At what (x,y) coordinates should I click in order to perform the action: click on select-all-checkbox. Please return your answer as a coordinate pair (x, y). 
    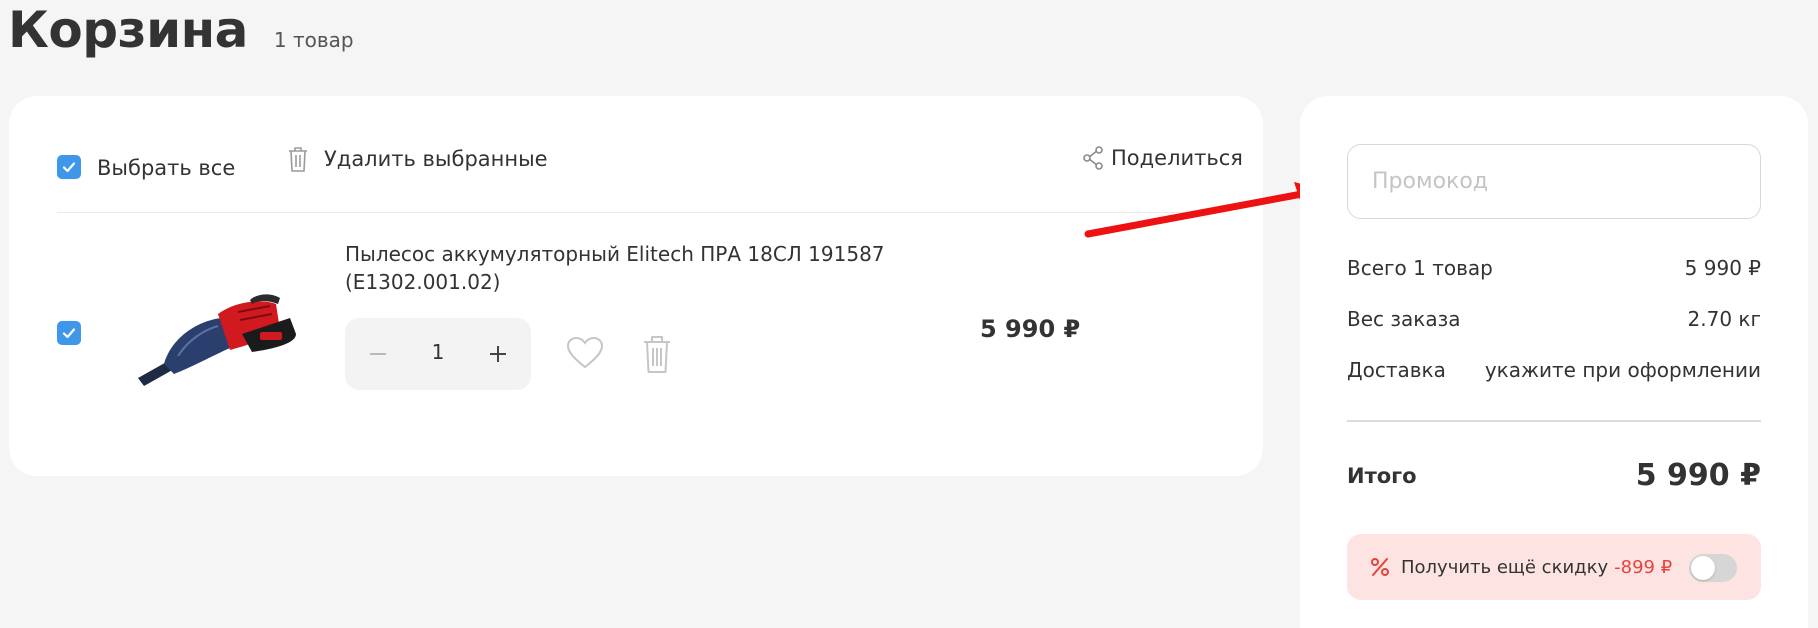
    Looking at the image, I should click on (69, 167).